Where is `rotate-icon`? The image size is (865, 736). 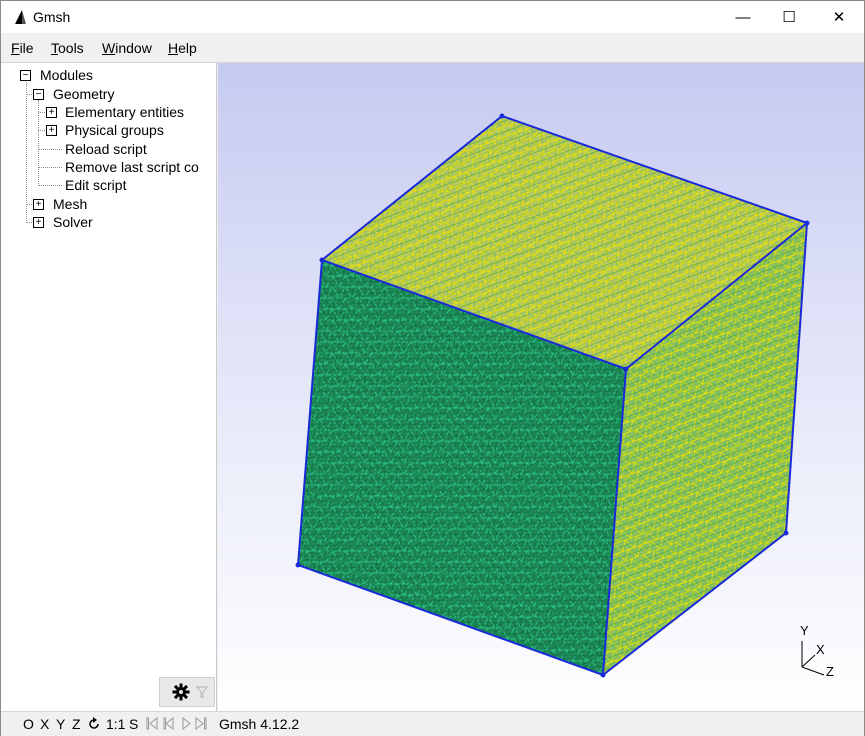 rotate-icon is located at coordinates (94, 724).